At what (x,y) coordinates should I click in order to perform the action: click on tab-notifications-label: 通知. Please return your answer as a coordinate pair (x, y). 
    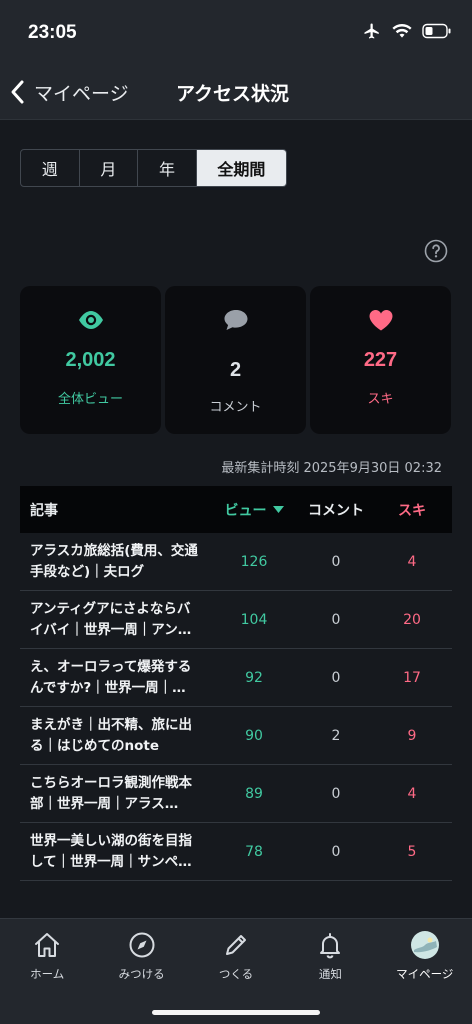
    Looking at the image, I should click on (330, 974).